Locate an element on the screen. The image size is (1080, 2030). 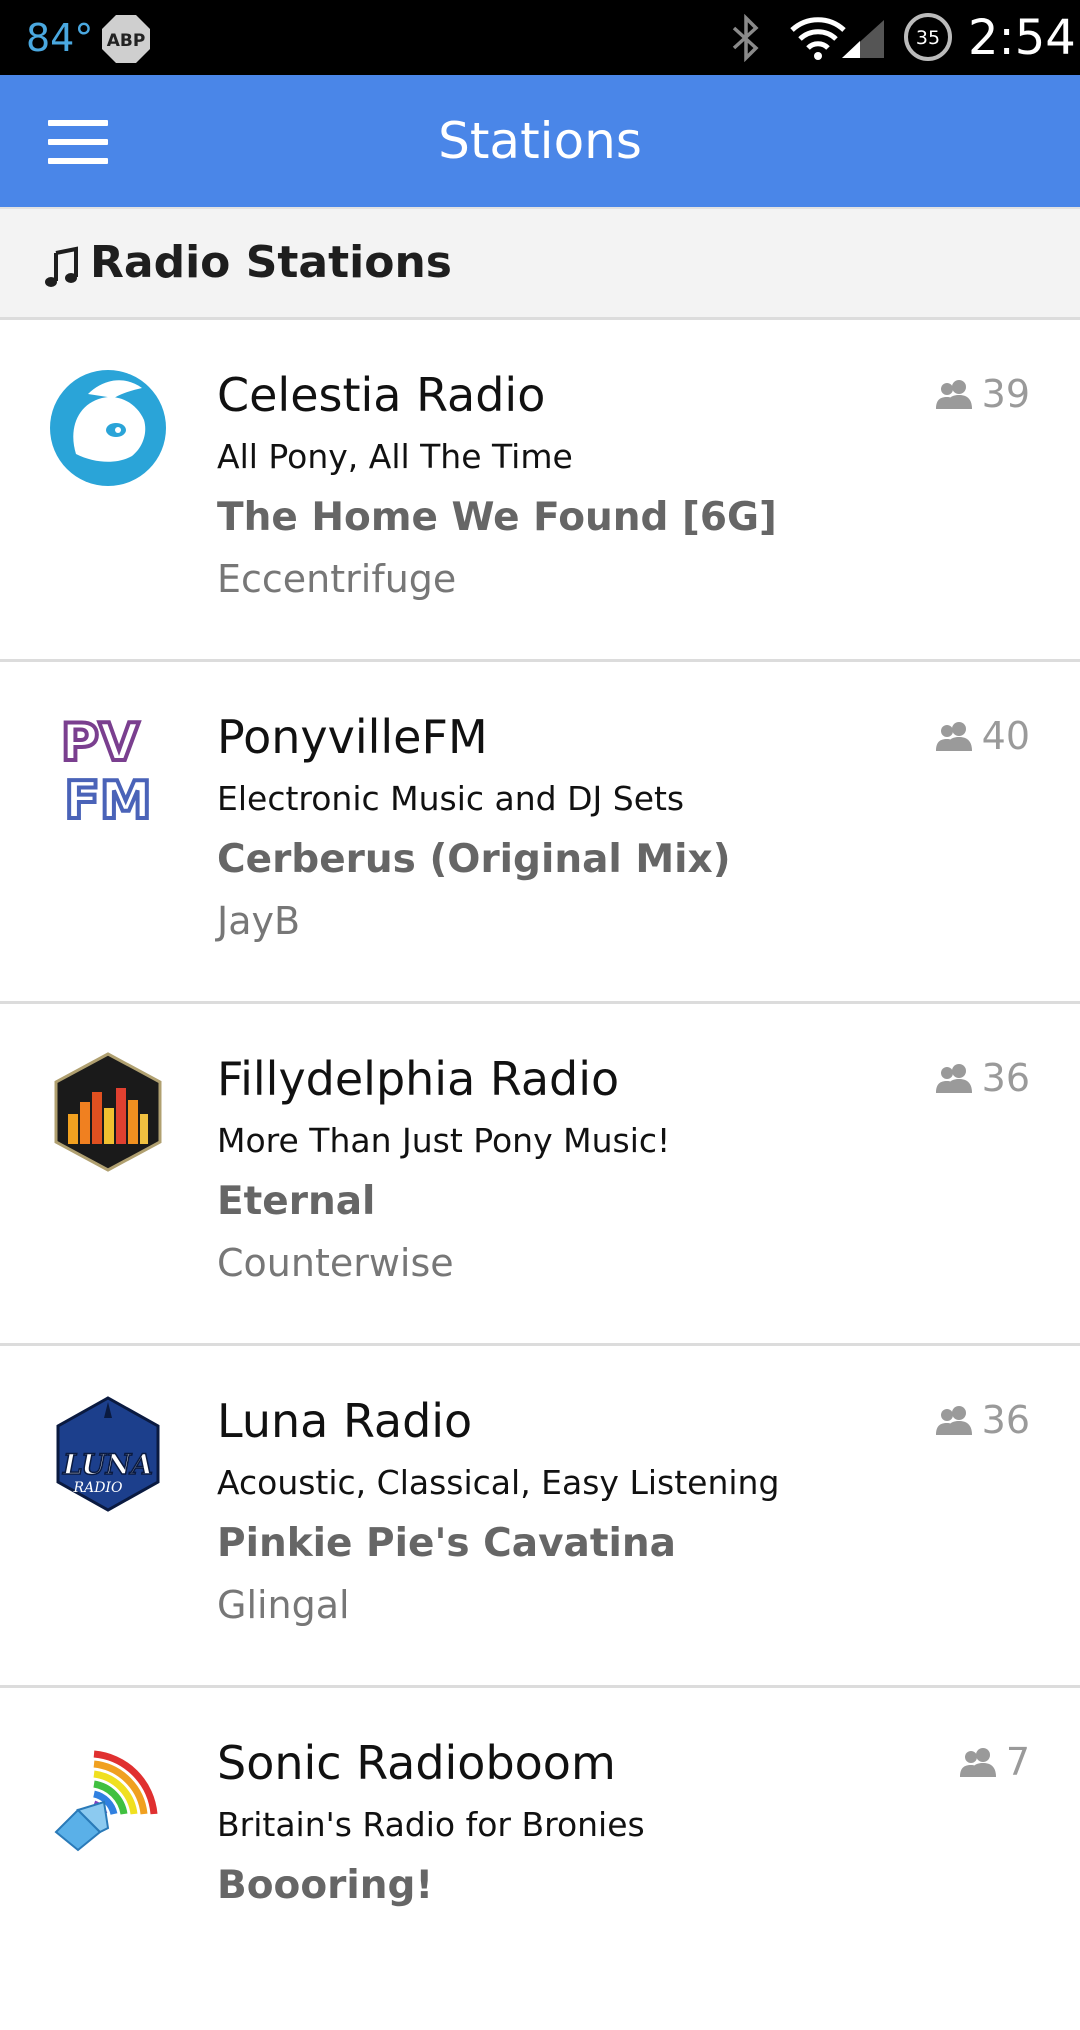
now-playing-song: The Home We Found [6G] is located at coordinates (497, 517).